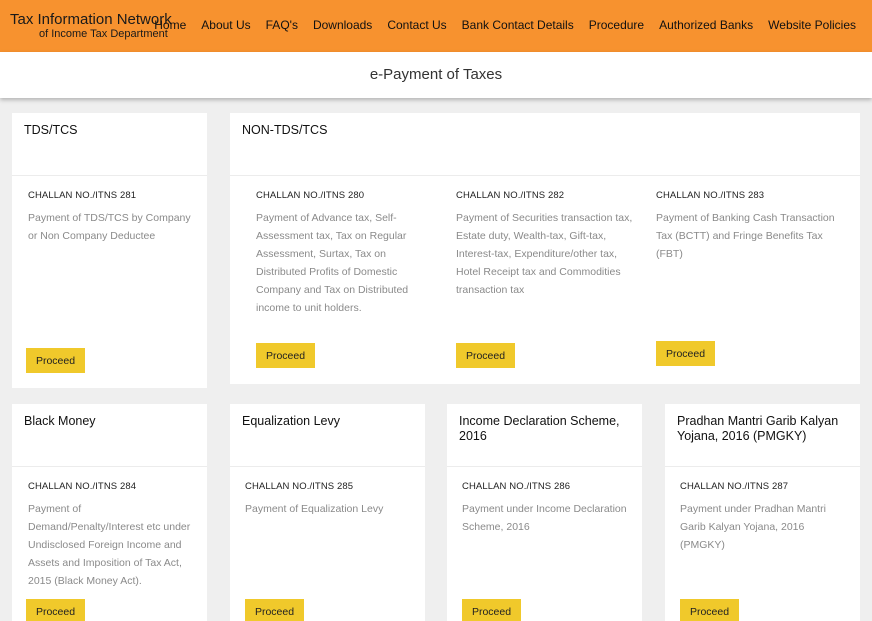 The height and width of the screenshot is (621, 872). What do you see at coordinates (60, 421) in the screenshot?
I see `card-title: Black Money` at bounding box center [60, 421].